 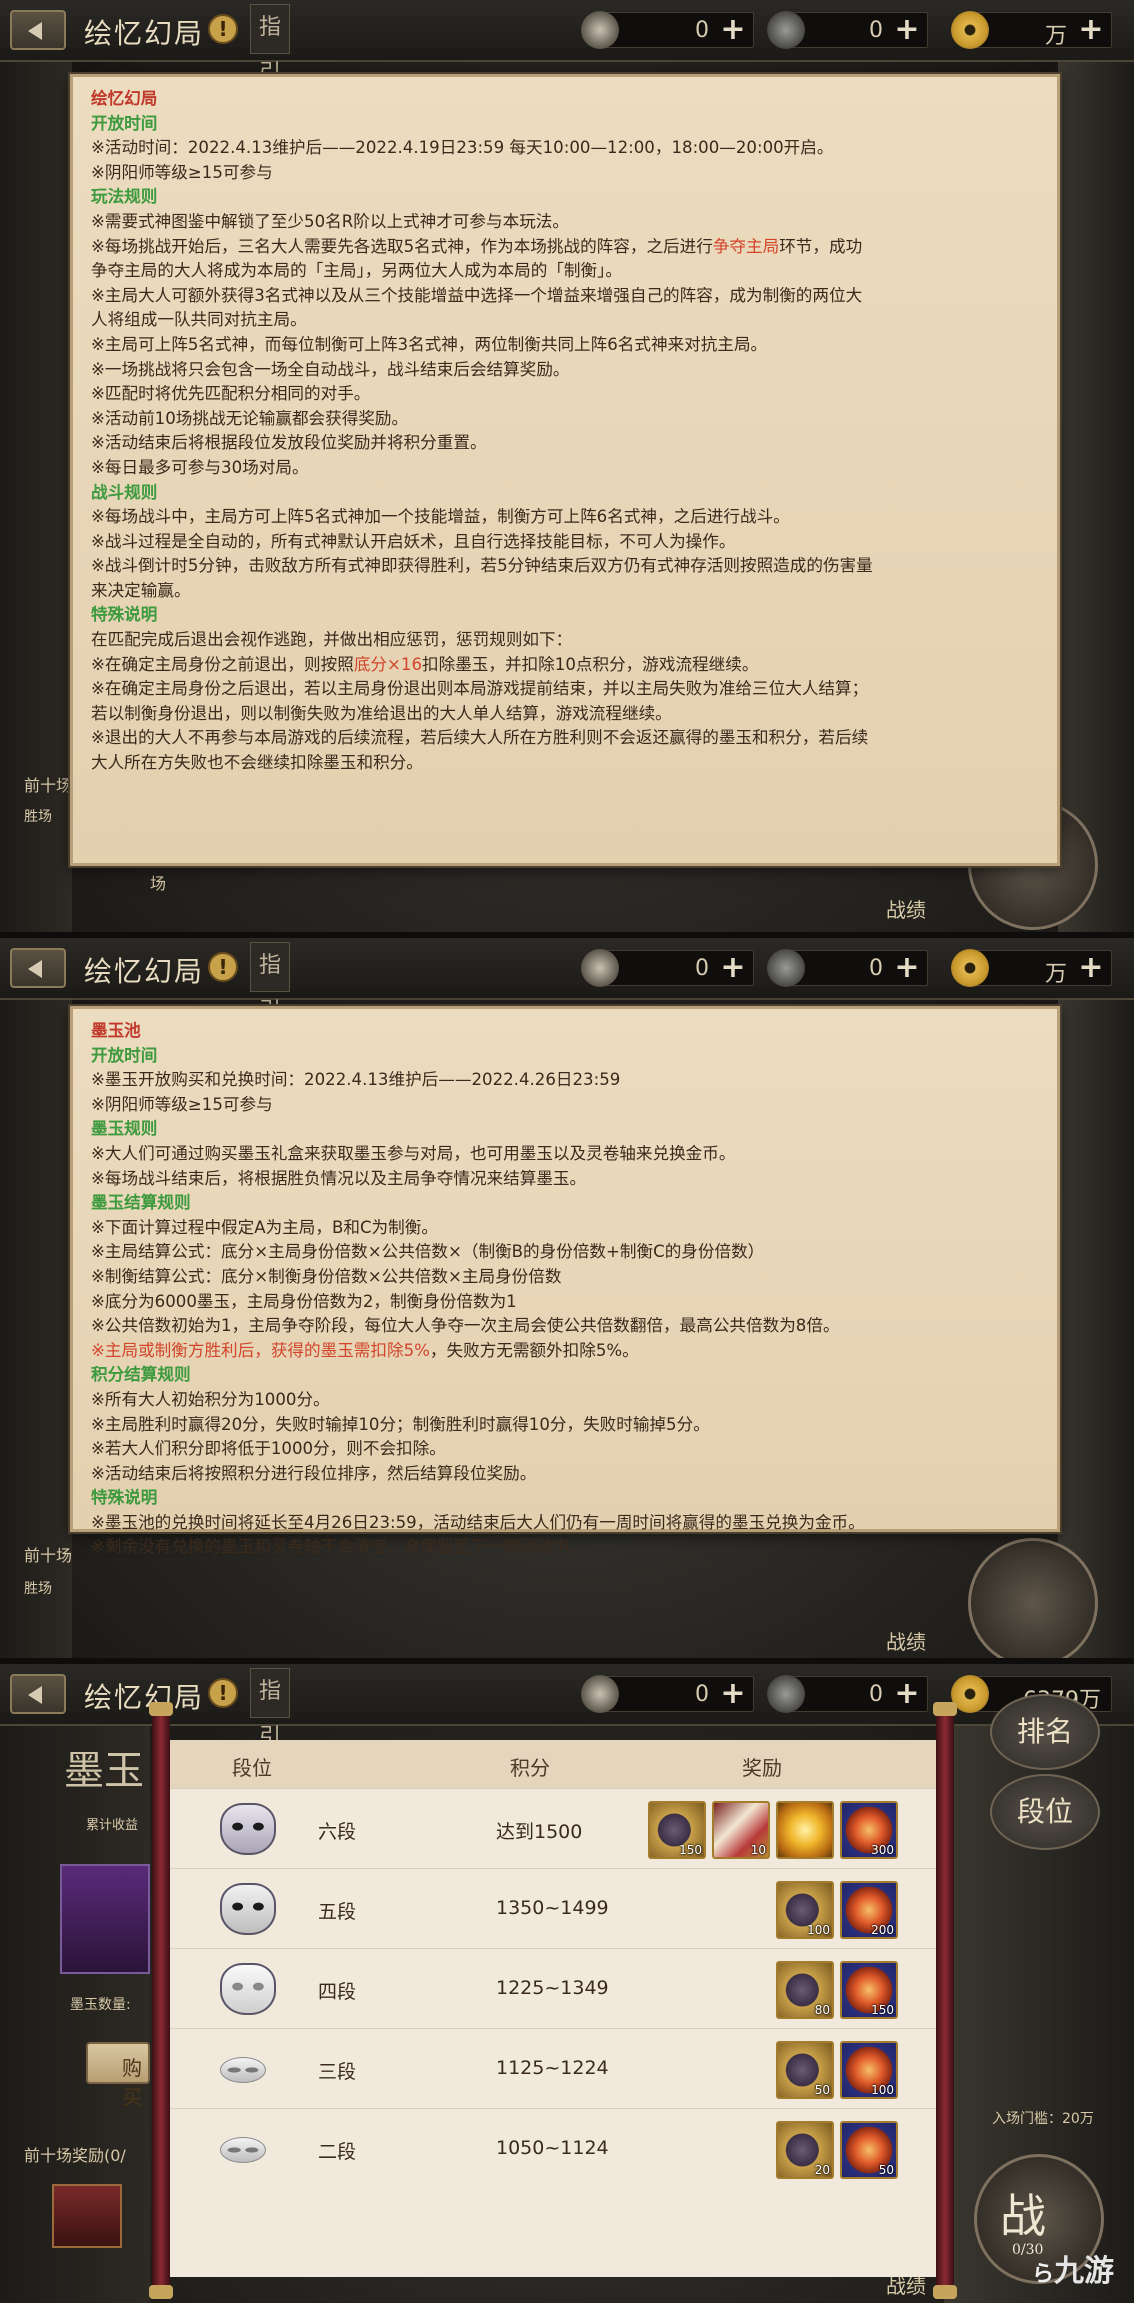 What do you see at coordinates (330, 369) in the screenshot?
I see `rule-line: ※一场挑战将只会包含一场全自动战斗，战斗结束后会结算奖励。` at bounding box center [330, 369].